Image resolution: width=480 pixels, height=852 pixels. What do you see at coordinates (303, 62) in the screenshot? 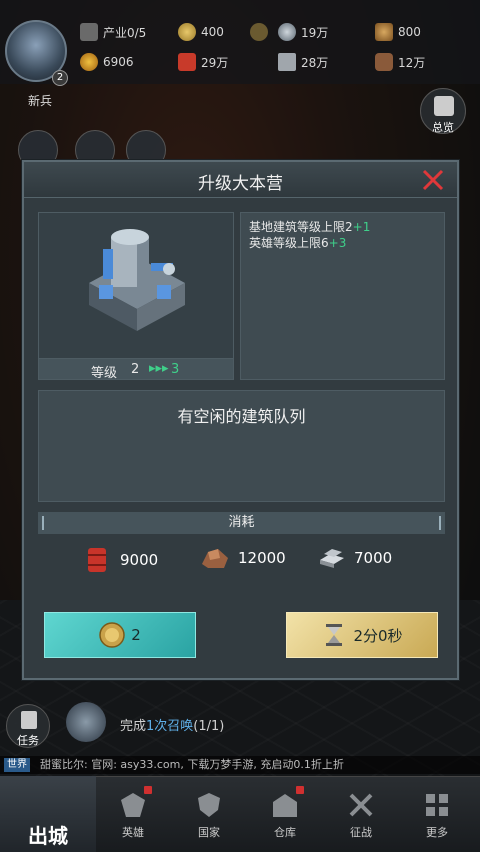
I see `steel-resource: 28万` at bounding box center [303, 62].